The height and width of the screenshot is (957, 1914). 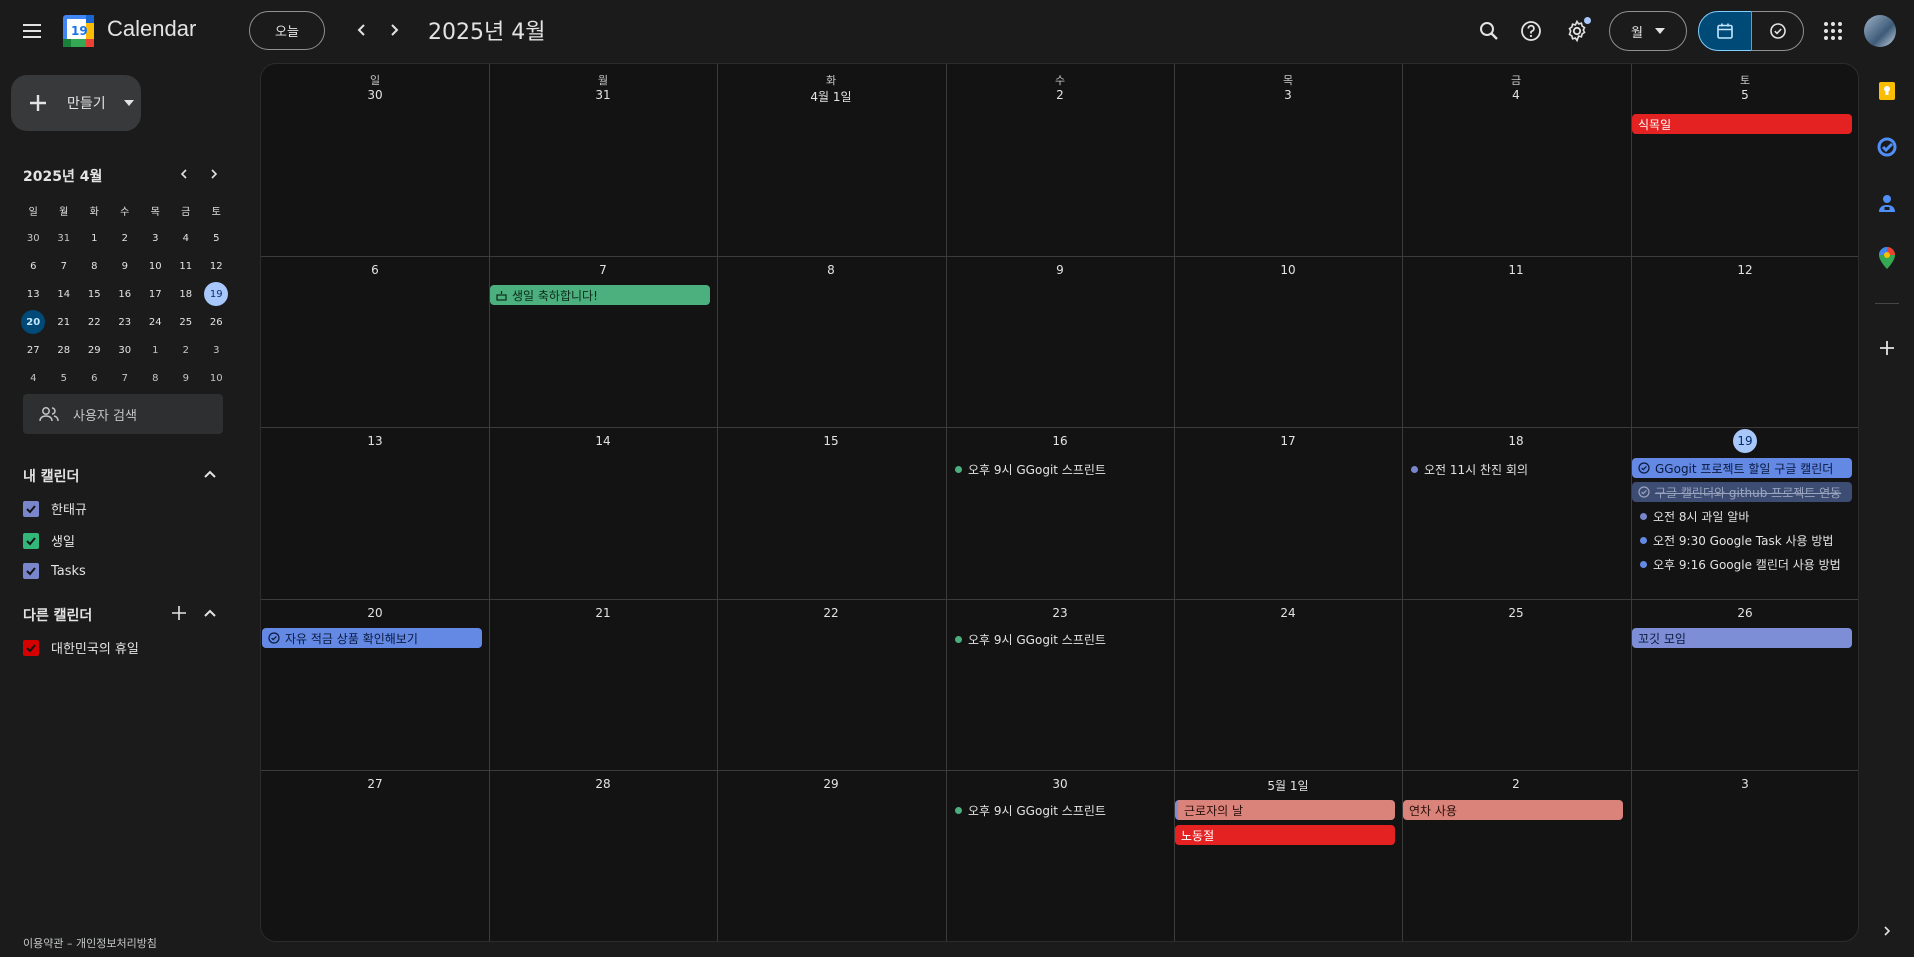 What do you see at coordinates (155, 294) in the screenshot?
I see `mini-day: 17` at bounding box center [155, 294].